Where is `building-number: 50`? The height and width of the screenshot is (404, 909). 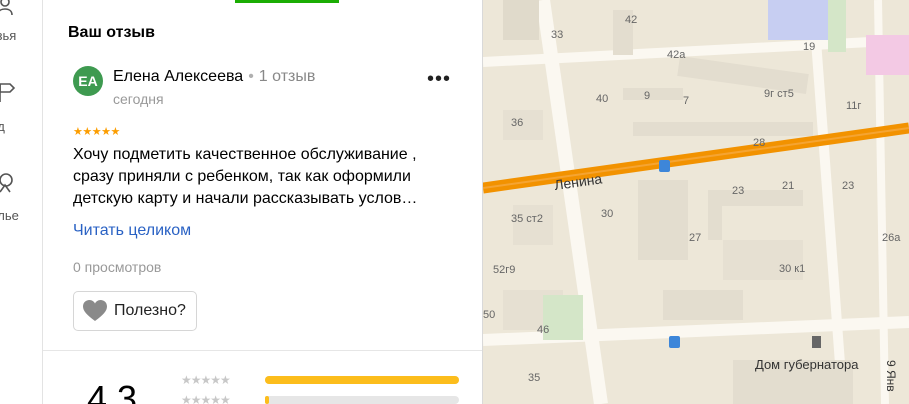 building-number: 50 is located at coordinates (489, 315).